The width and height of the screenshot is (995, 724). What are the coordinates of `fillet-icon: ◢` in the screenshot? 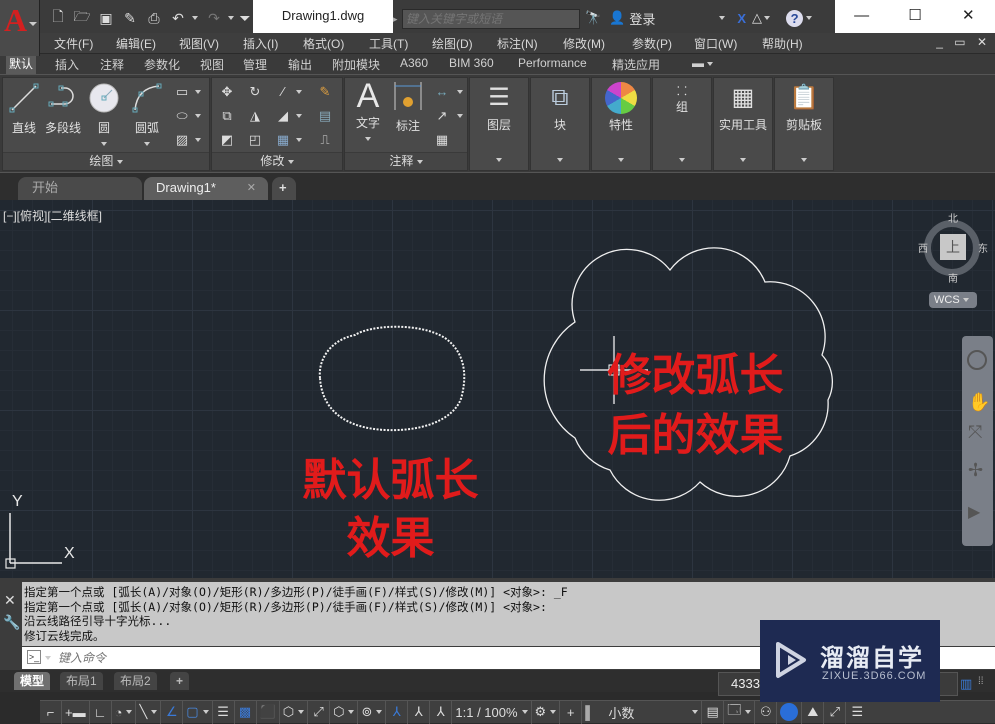 It's located at (283, 116).